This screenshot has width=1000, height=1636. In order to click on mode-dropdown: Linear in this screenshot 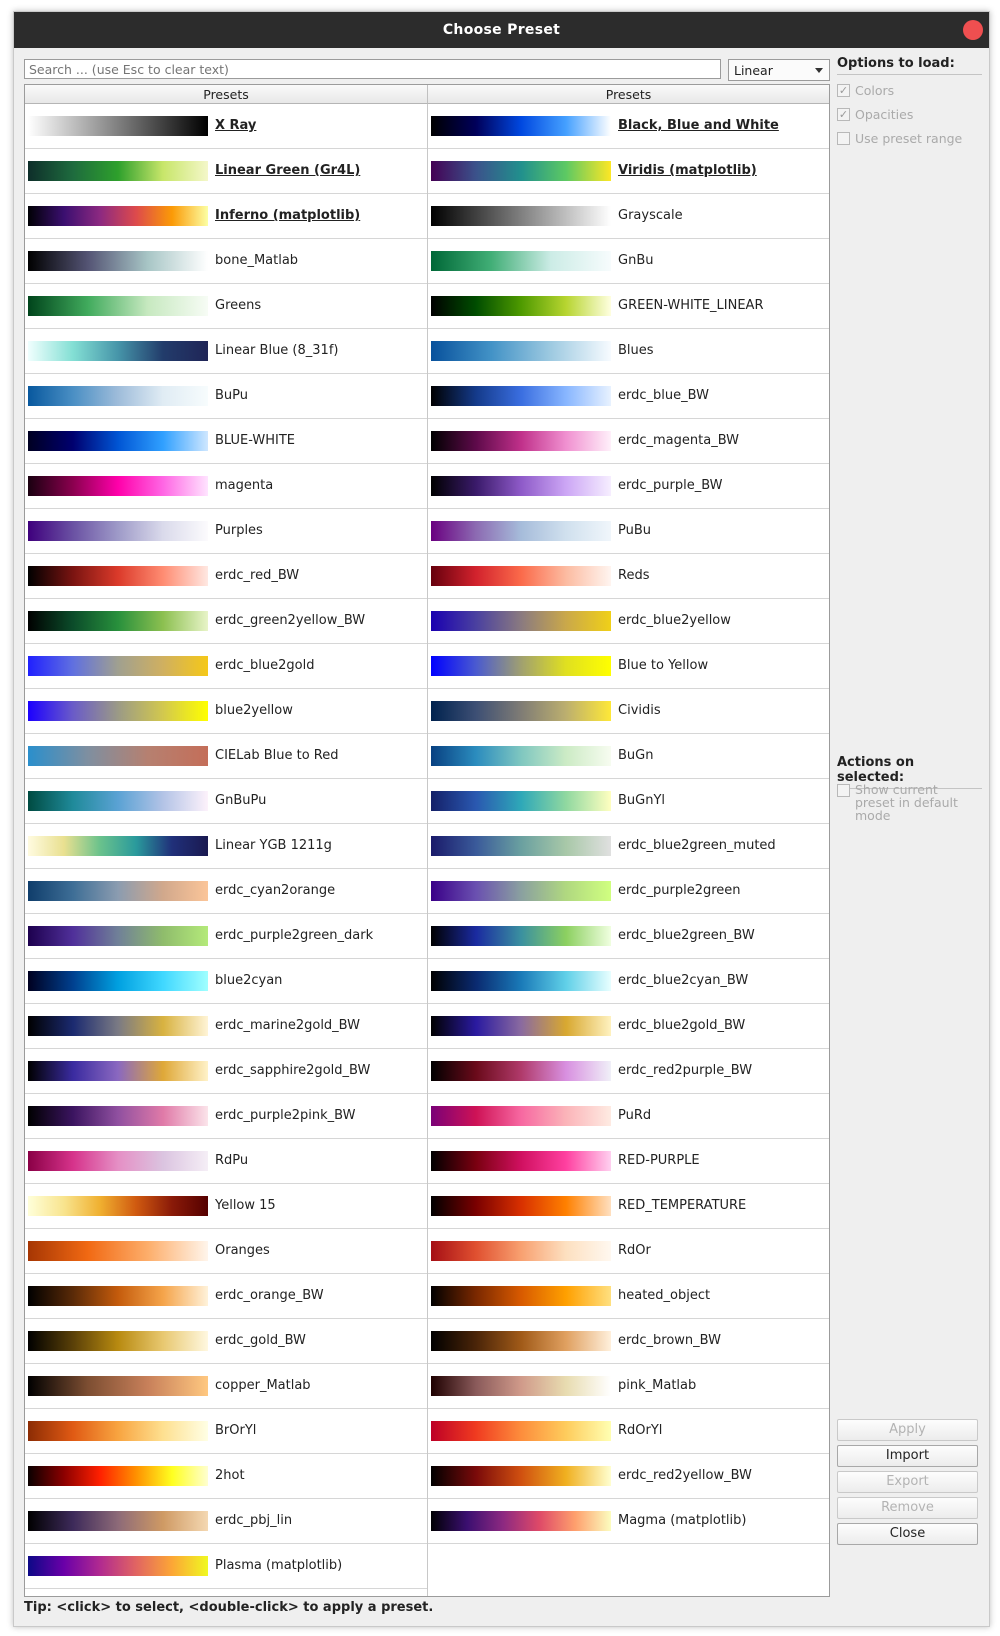, I will do `click(779, 70)`.